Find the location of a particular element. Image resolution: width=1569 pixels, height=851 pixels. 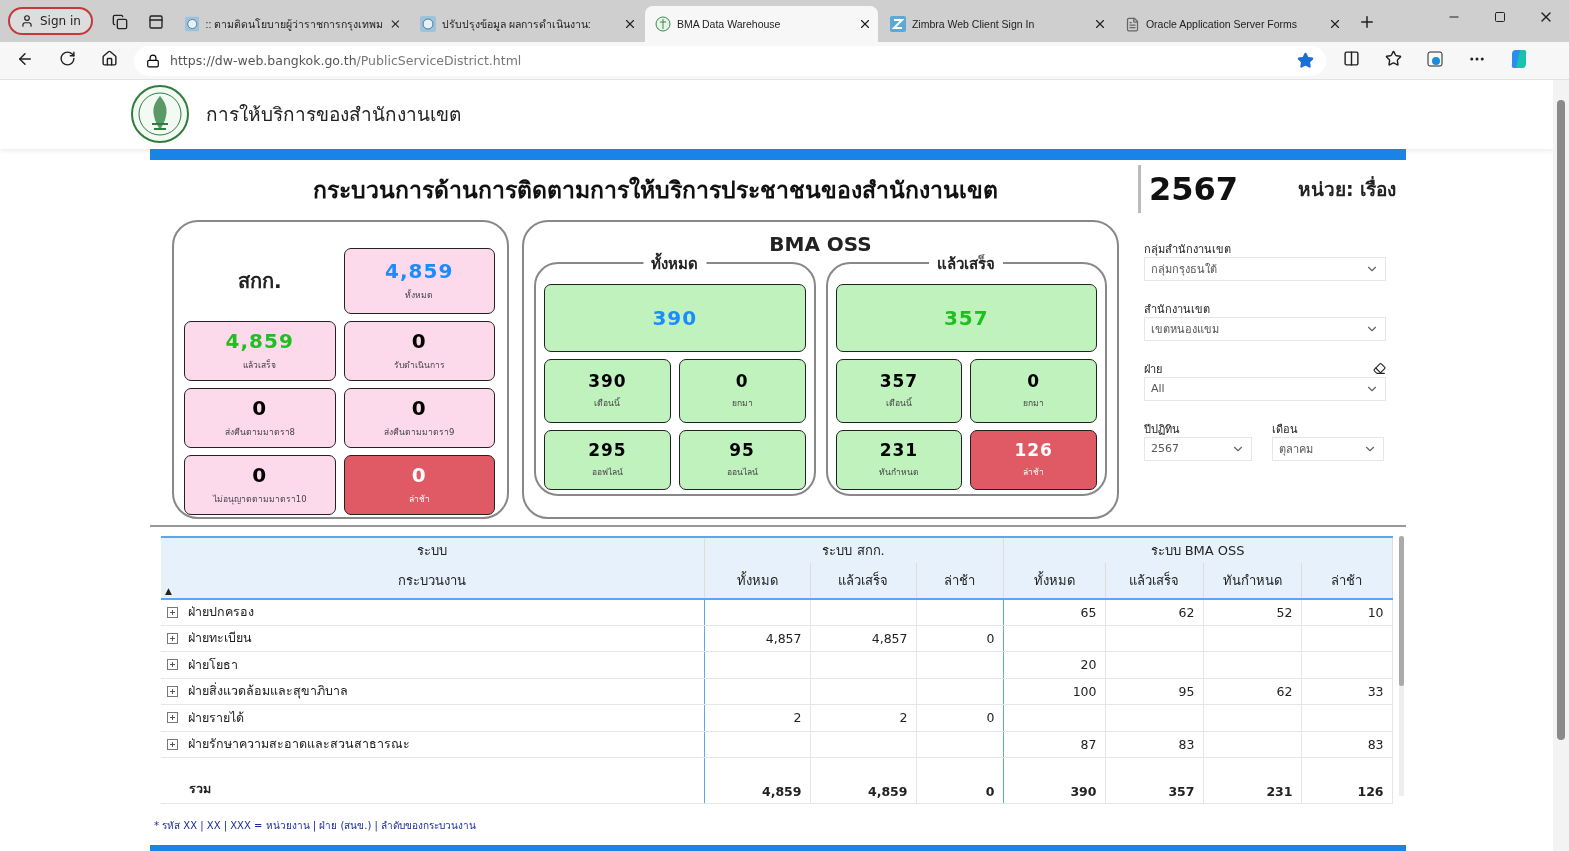

unit-label: หน่วย: เรื่อง is located at coordinates (1347, 188).